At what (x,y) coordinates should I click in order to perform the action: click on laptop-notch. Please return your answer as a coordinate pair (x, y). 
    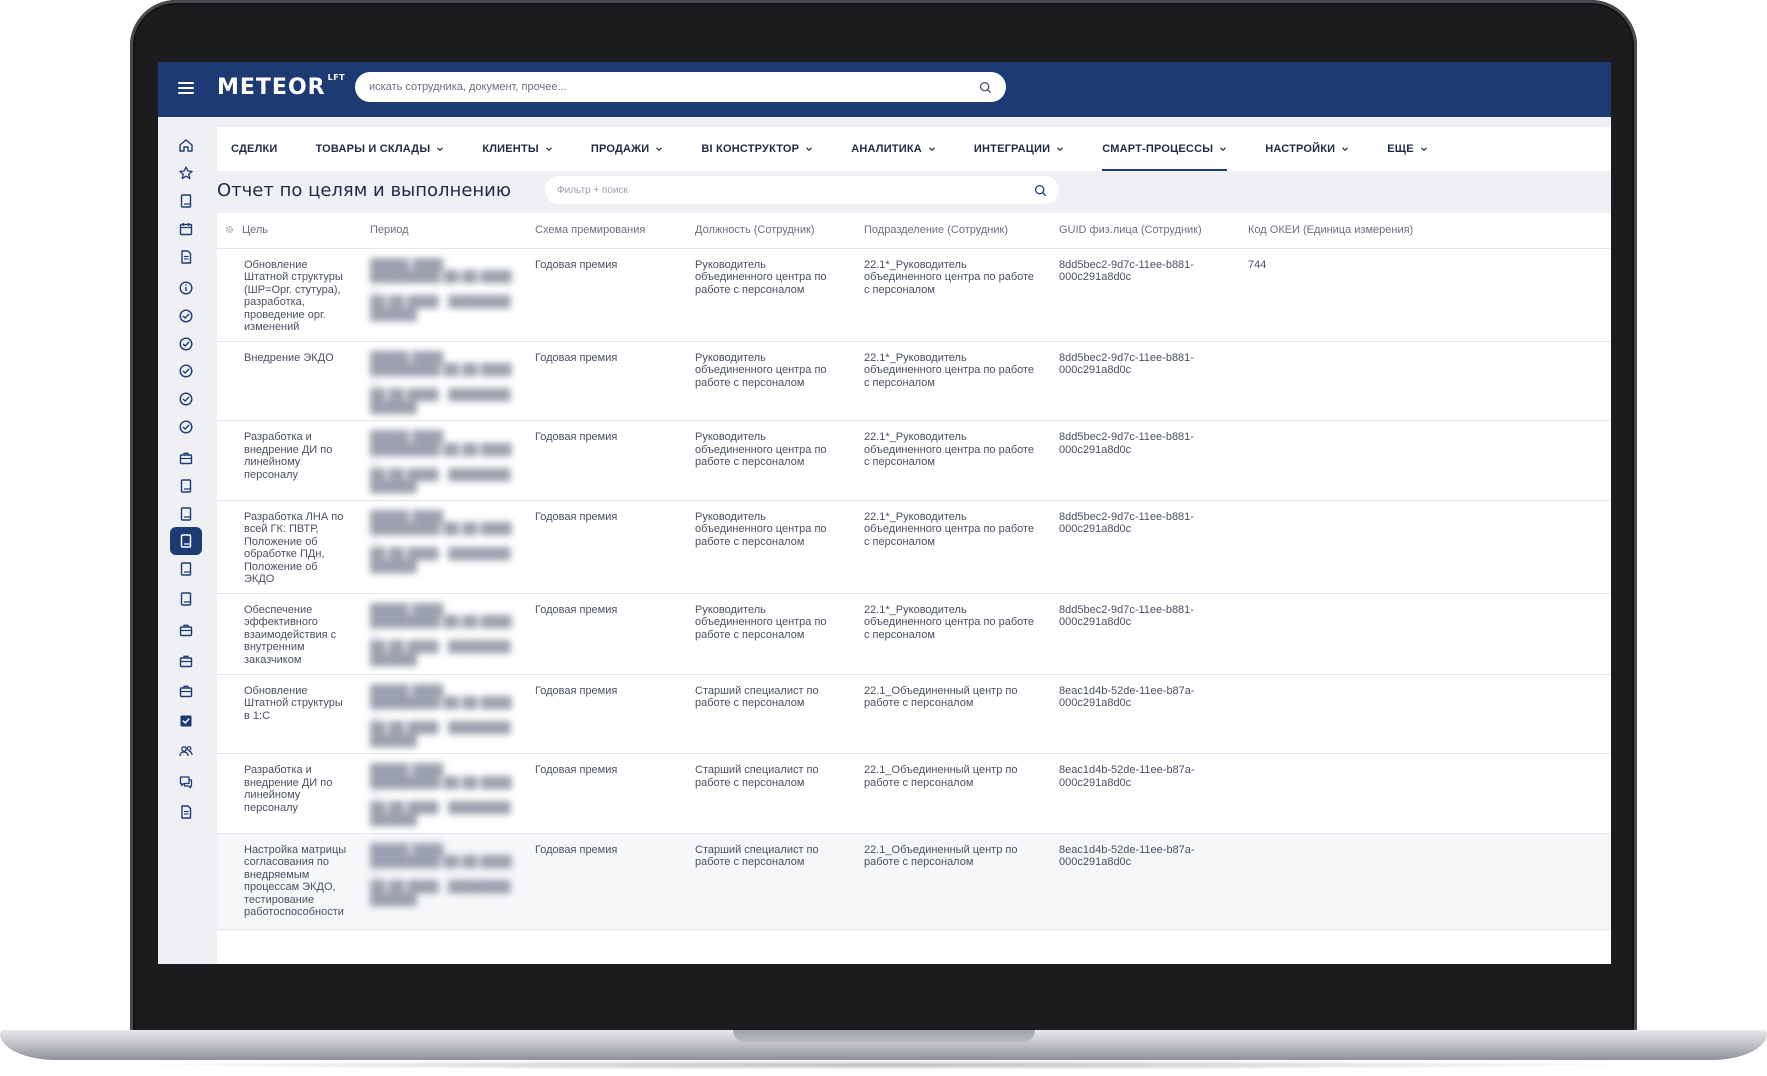
    Looking at the image, I should click on (884, 1036).